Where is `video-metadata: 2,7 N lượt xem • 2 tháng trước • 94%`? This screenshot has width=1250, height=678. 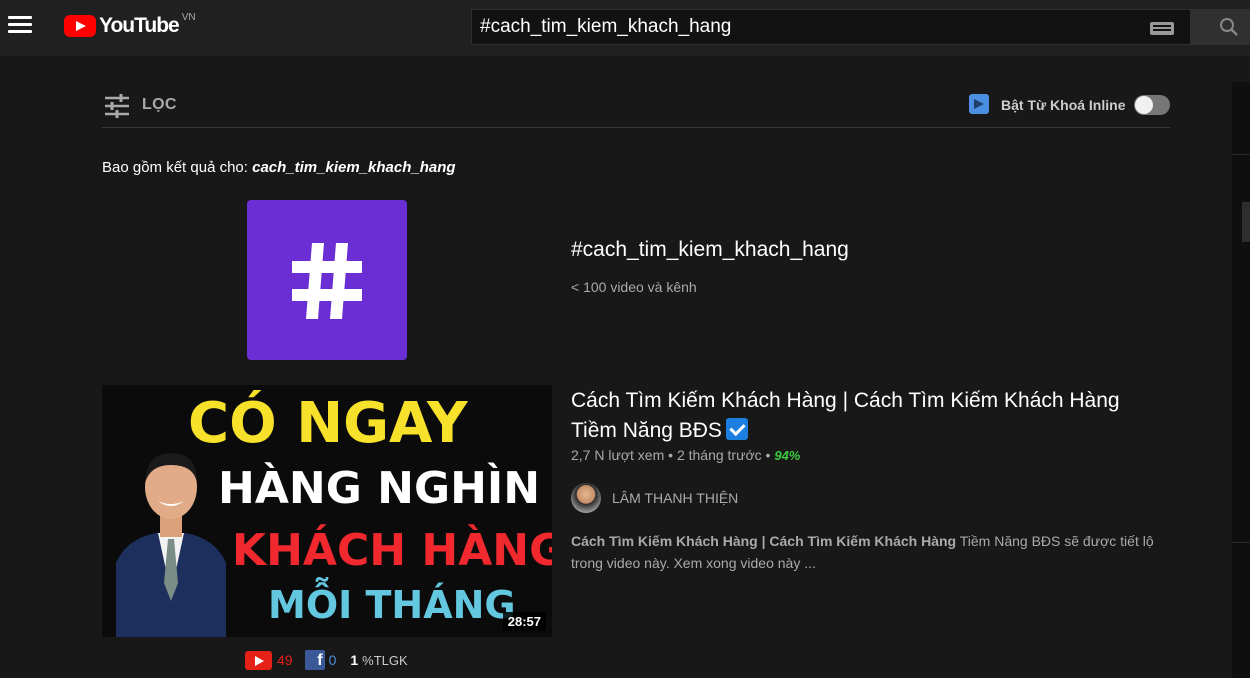
video-metadata: 2,7 N lượt xem • 2 tháng trước • 94% is located at coordinates (686, 455).